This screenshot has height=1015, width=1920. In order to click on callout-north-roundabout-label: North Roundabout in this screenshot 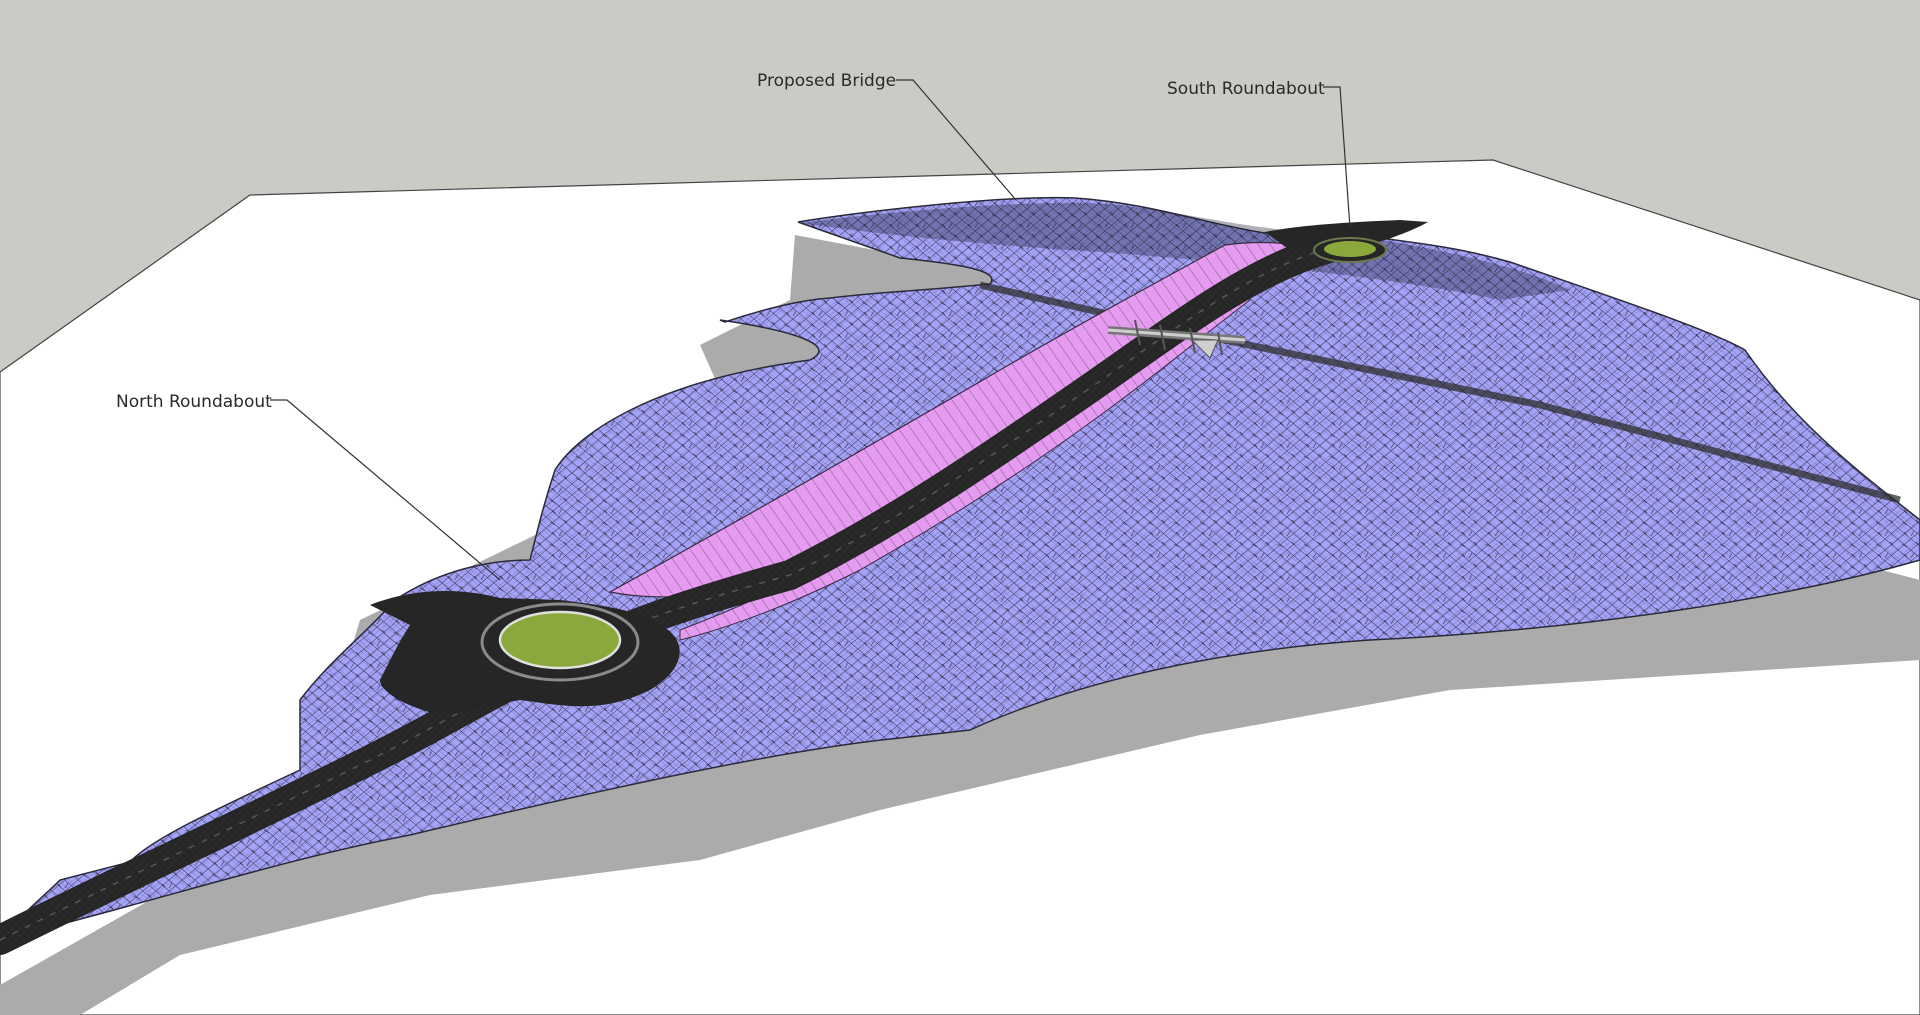, I will do `click(194, 402)`.